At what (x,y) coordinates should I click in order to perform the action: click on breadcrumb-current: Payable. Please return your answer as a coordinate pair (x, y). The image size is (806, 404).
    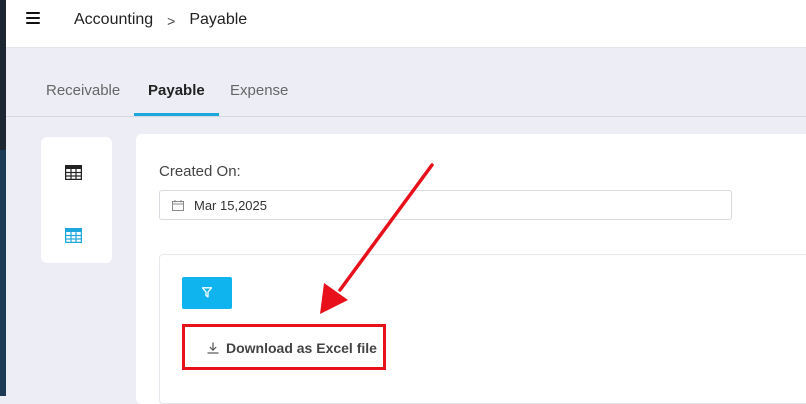
    Looking at the image, I should click on (218, 19).